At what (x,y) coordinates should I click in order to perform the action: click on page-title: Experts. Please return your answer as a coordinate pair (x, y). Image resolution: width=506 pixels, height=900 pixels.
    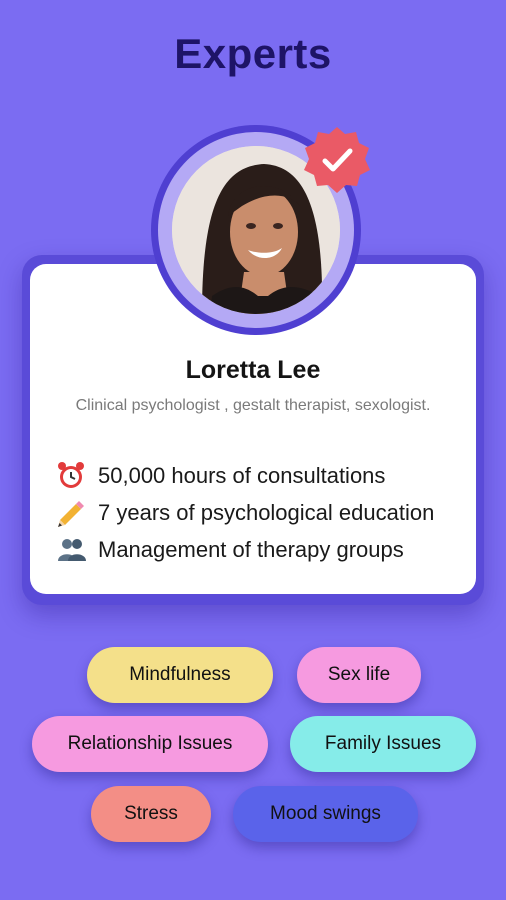
    Looking at the image, I should click on (253, 53).